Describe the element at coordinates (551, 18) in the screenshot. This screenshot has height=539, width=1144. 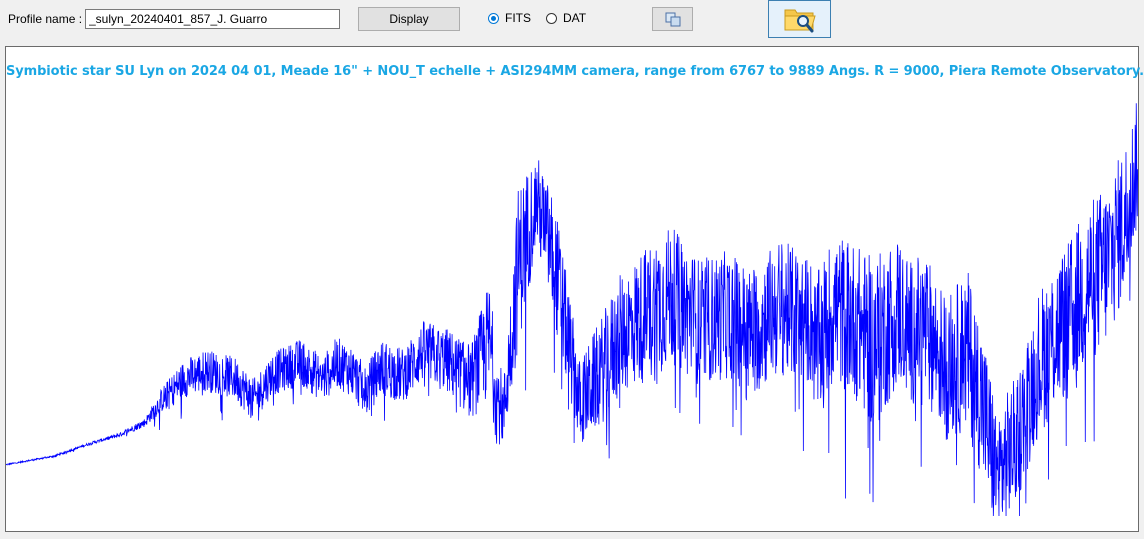
I see `dat-radio-circle` at that location.